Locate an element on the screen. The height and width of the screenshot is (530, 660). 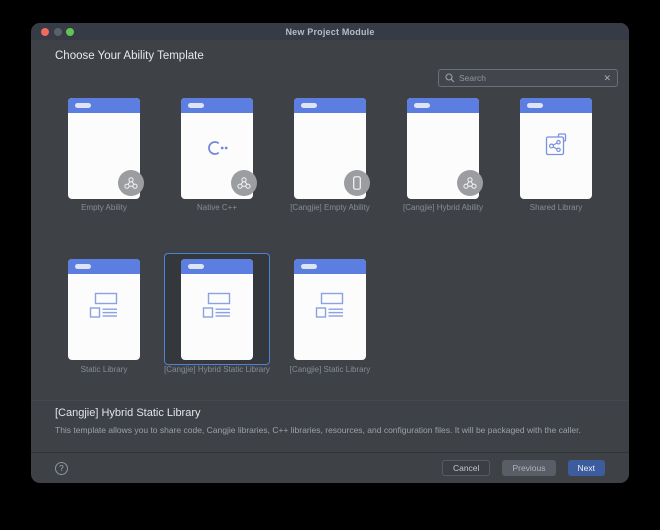
search-icon is located at coordinates (450, 78).